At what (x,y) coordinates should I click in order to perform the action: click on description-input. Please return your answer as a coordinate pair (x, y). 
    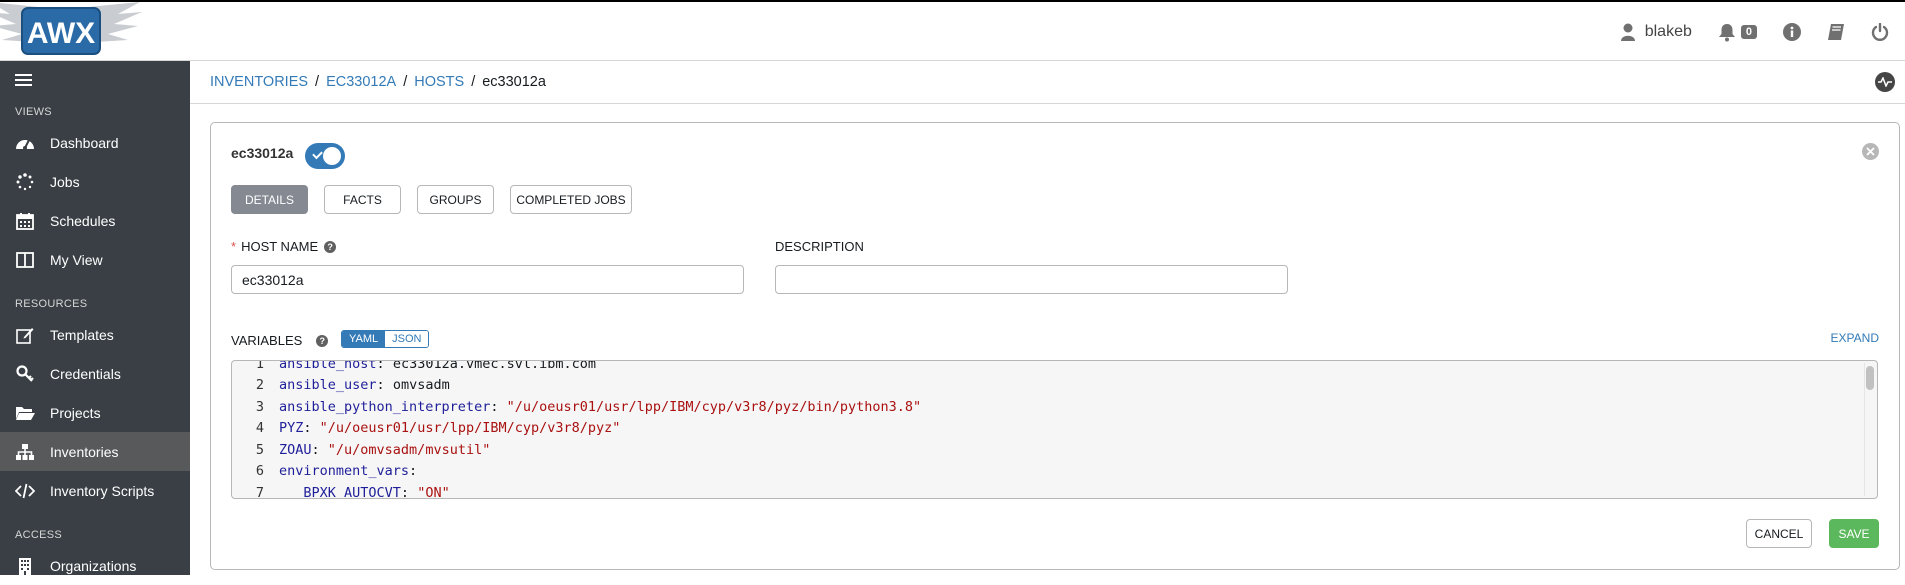
    Looking at the image, I should click on (1031, 279).